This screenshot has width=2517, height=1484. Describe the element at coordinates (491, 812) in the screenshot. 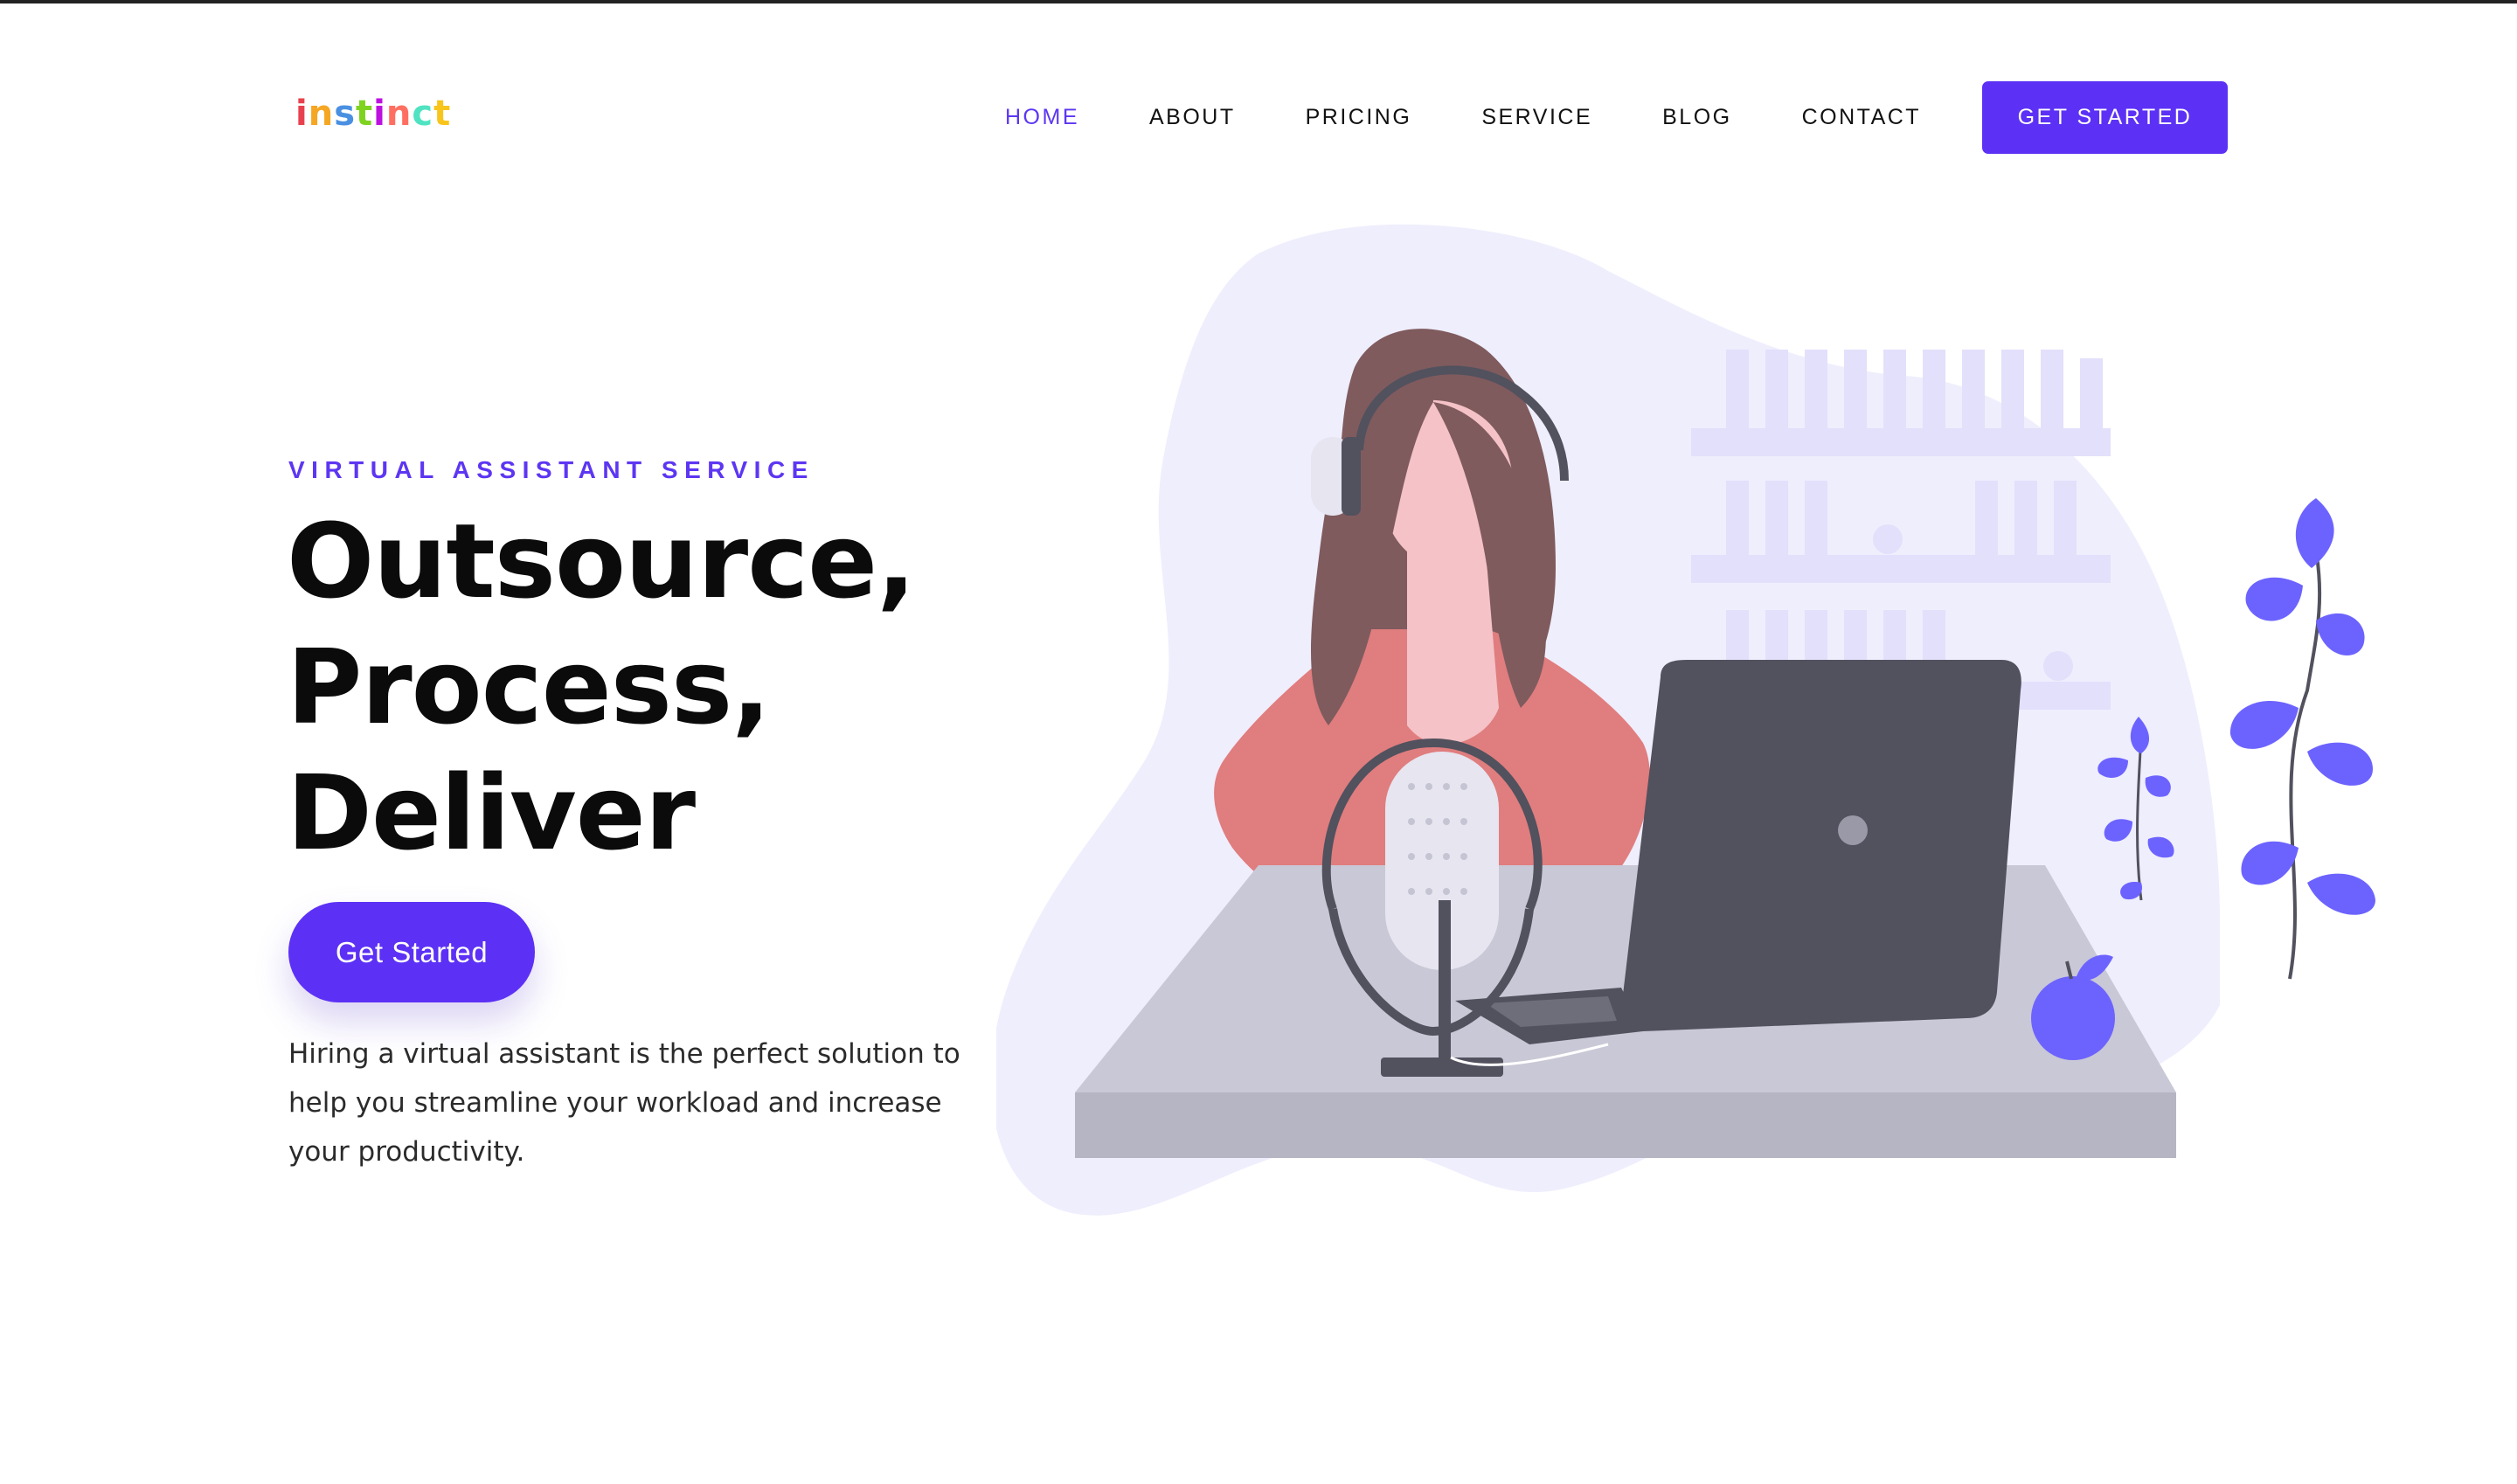

I see `headline-line-3: Deliver` at that location.